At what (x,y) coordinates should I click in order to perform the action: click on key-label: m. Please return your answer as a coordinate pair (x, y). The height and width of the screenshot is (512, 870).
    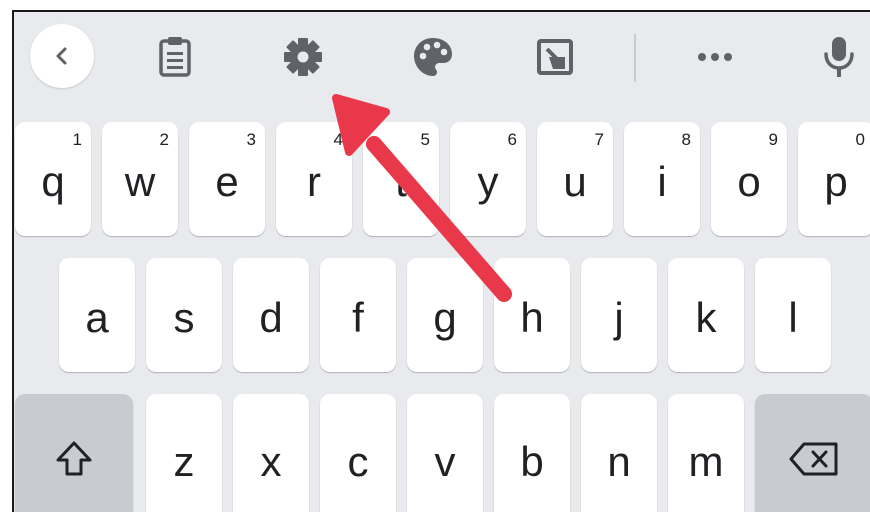
    Looking at the image, I should click on (706, 461).